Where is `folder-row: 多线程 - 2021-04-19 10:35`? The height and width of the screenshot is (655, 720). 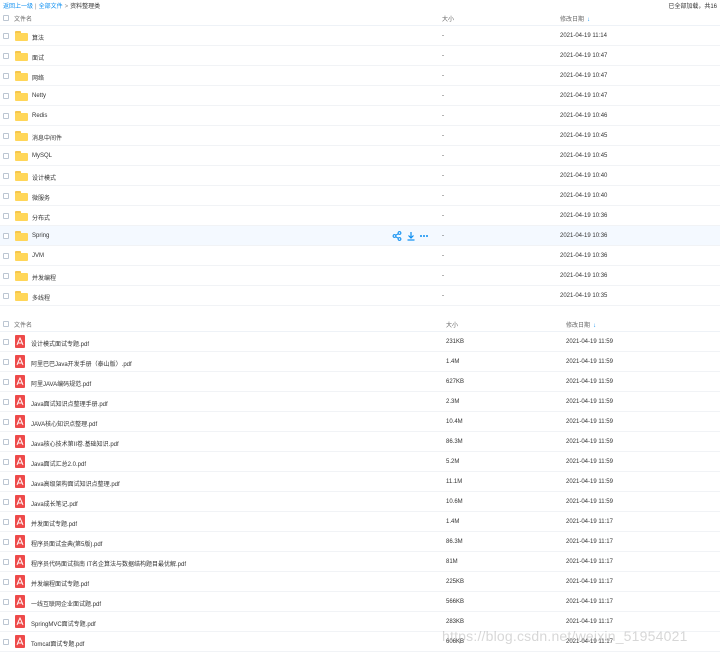
folder-row: 多线程 - 2021-04-19 10:35 is located at coordinates (360, 296).